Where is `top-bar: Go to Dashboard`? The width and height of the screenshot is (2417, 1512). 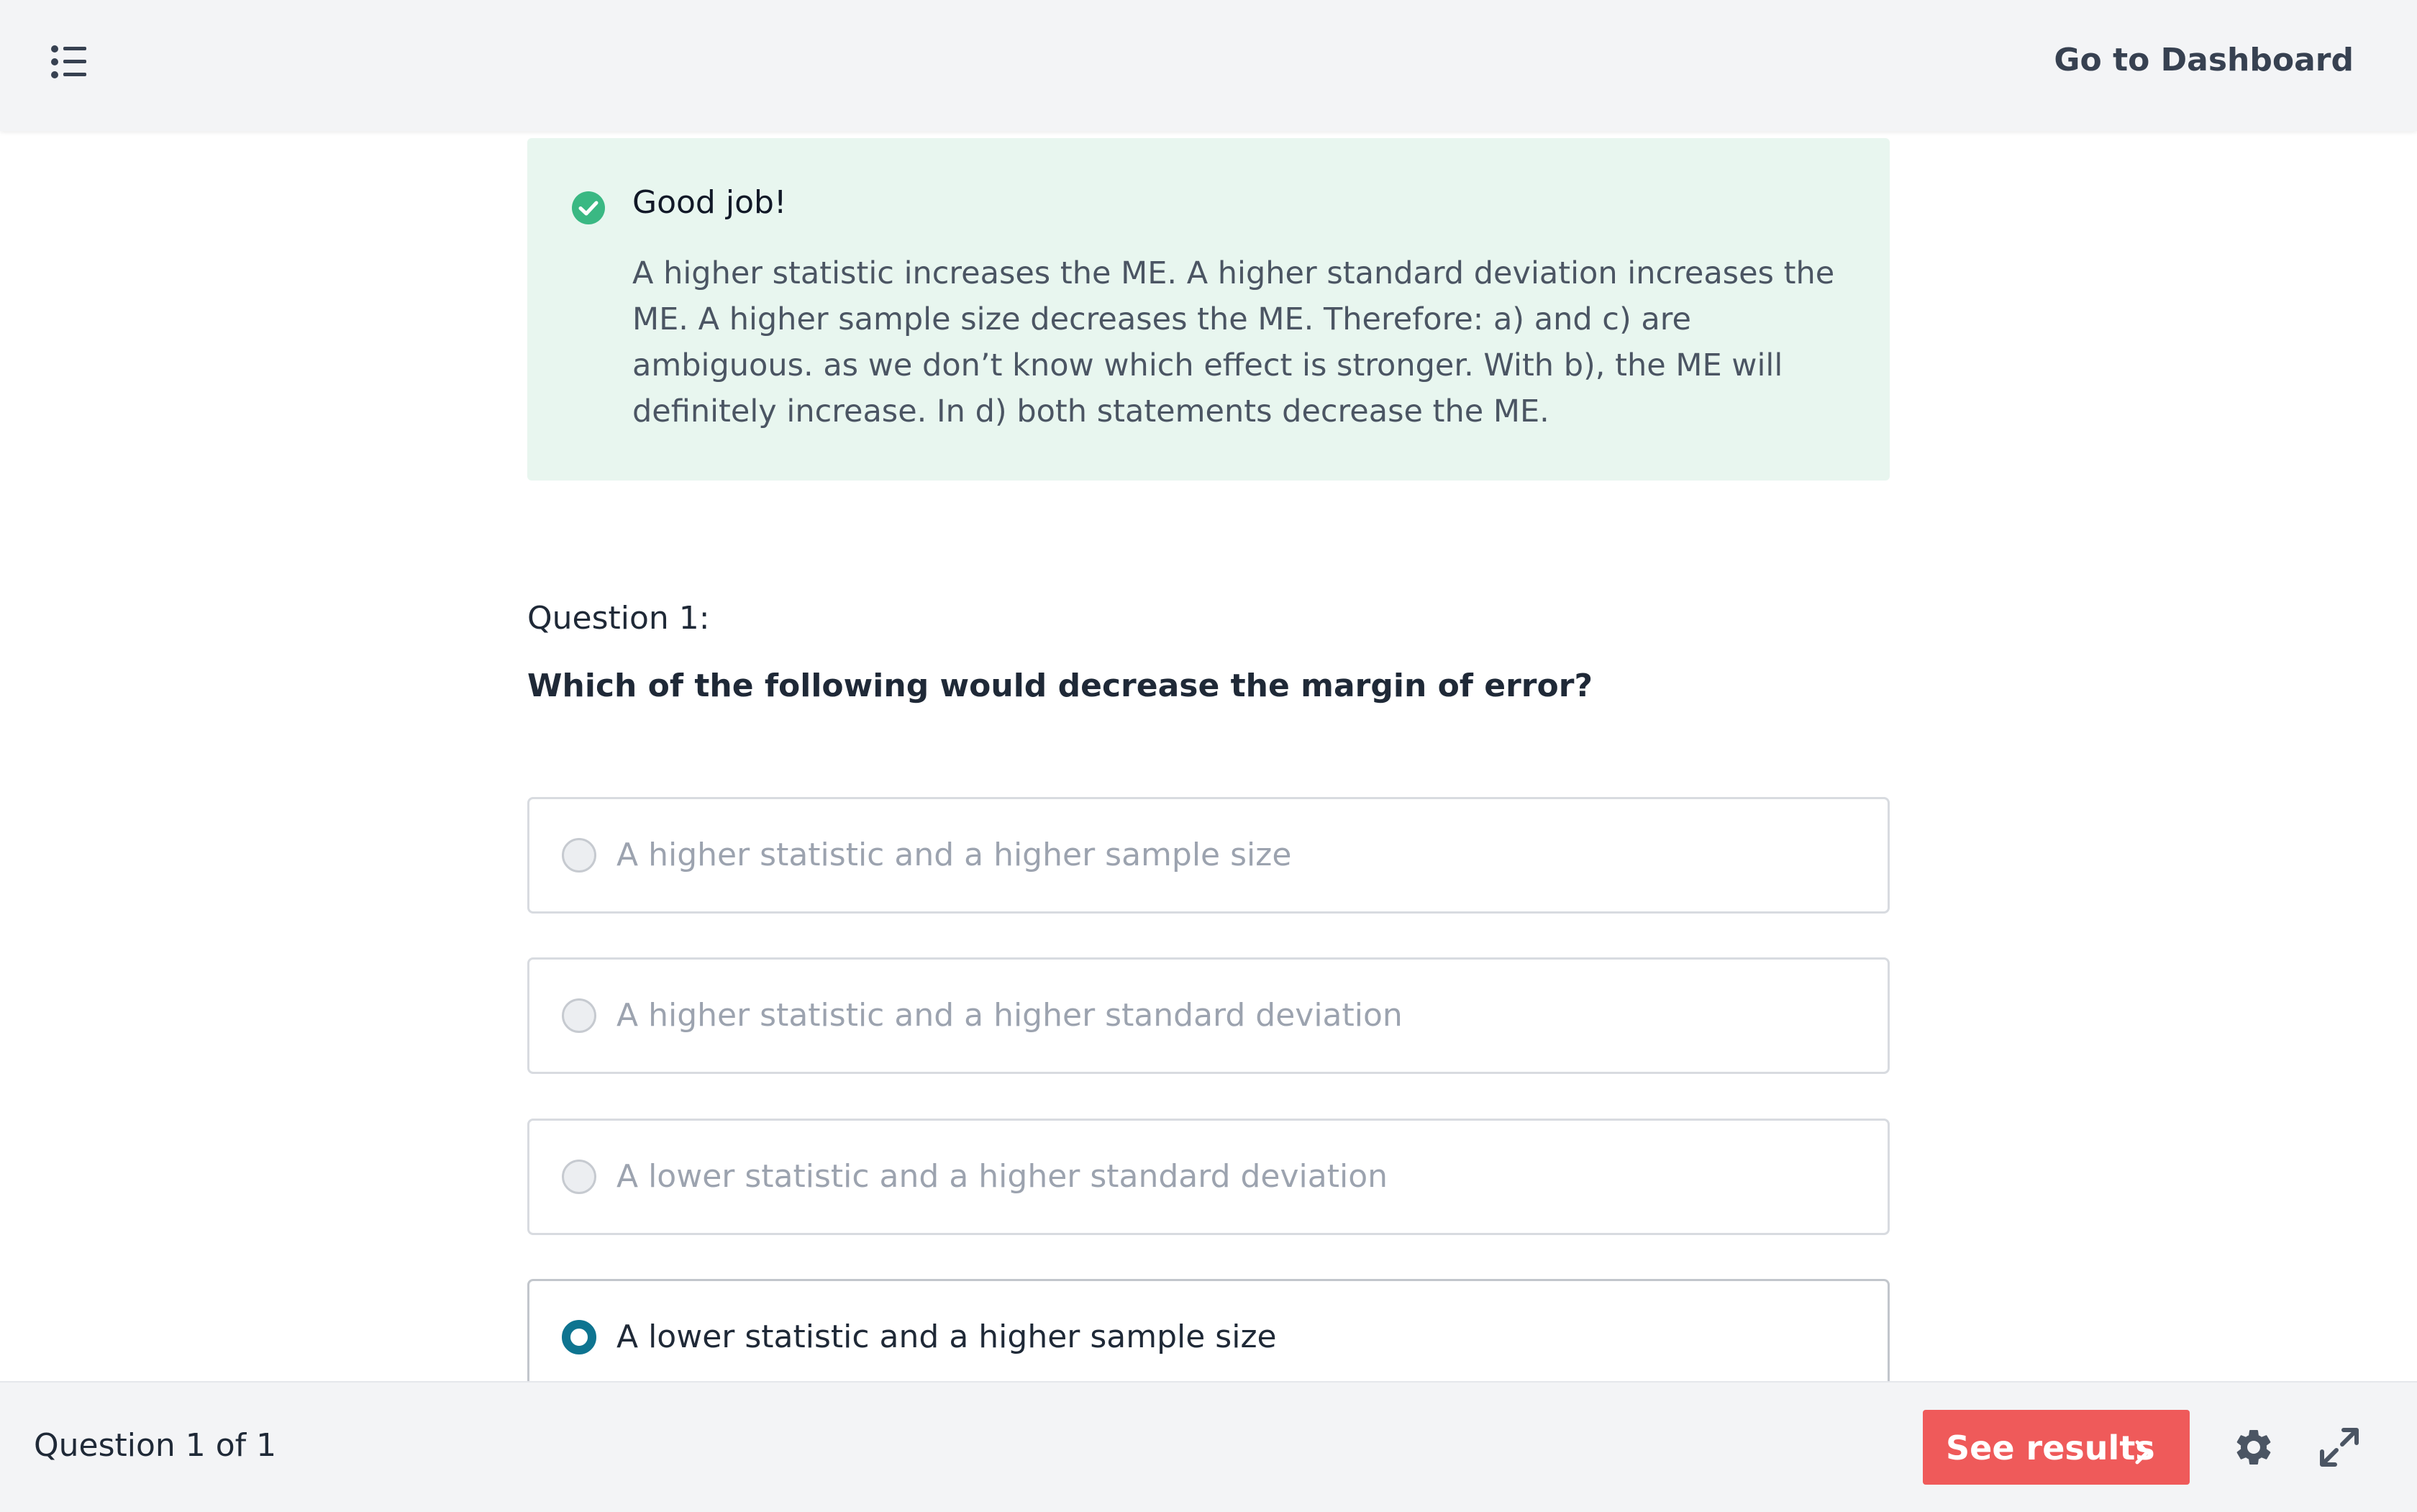 top-bar: Go to Dashboard is located at coordinates (1209, 65).